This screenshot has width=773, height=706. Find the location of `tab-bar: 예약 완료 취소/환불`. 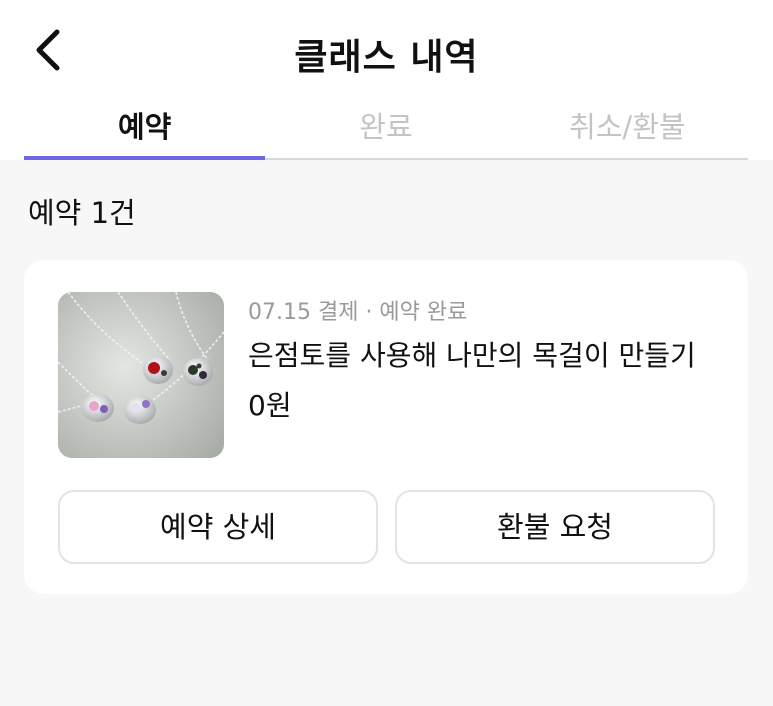

tab-bar: 예약 완료 취소/환불 is located at coordinates (386, 130).